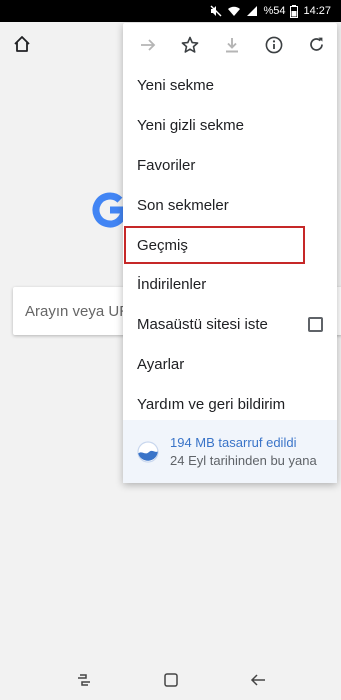 This screenshot has width=341, height=700. I want to click on menu-item-label: Yeni gizli sekme, so click(190, 126).